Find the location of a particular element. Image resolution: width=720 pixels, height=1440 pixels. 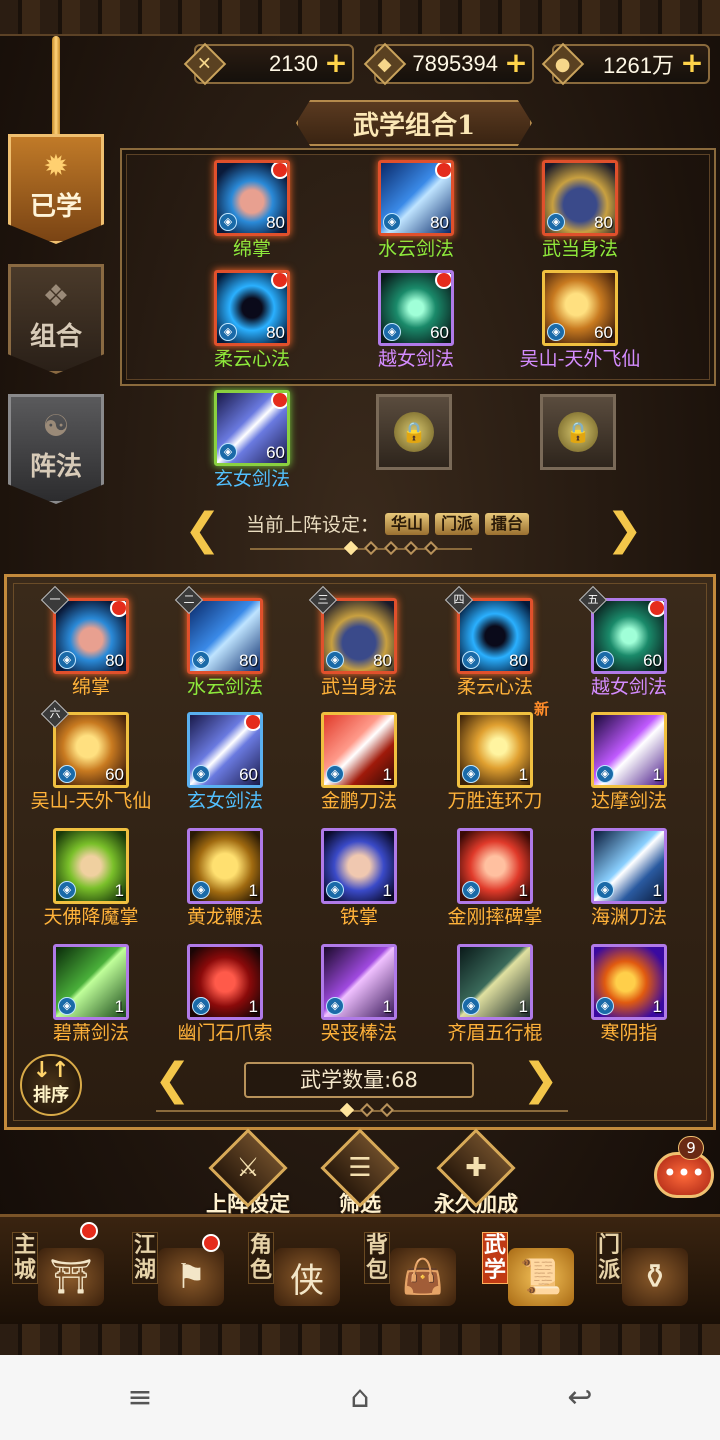

skill-card: ◈ 1 新万胜连环刀 is located at coordinates (495, 756).